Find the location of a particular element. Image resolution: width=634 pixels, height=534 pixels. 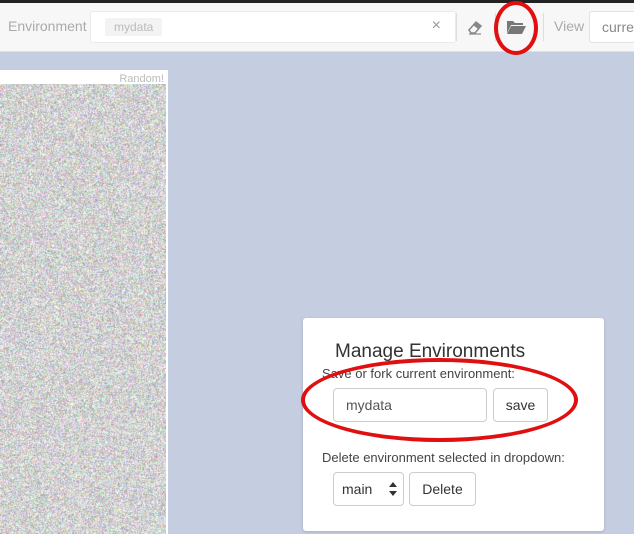

updown-caret-icon is located at coordinates (393, 489).